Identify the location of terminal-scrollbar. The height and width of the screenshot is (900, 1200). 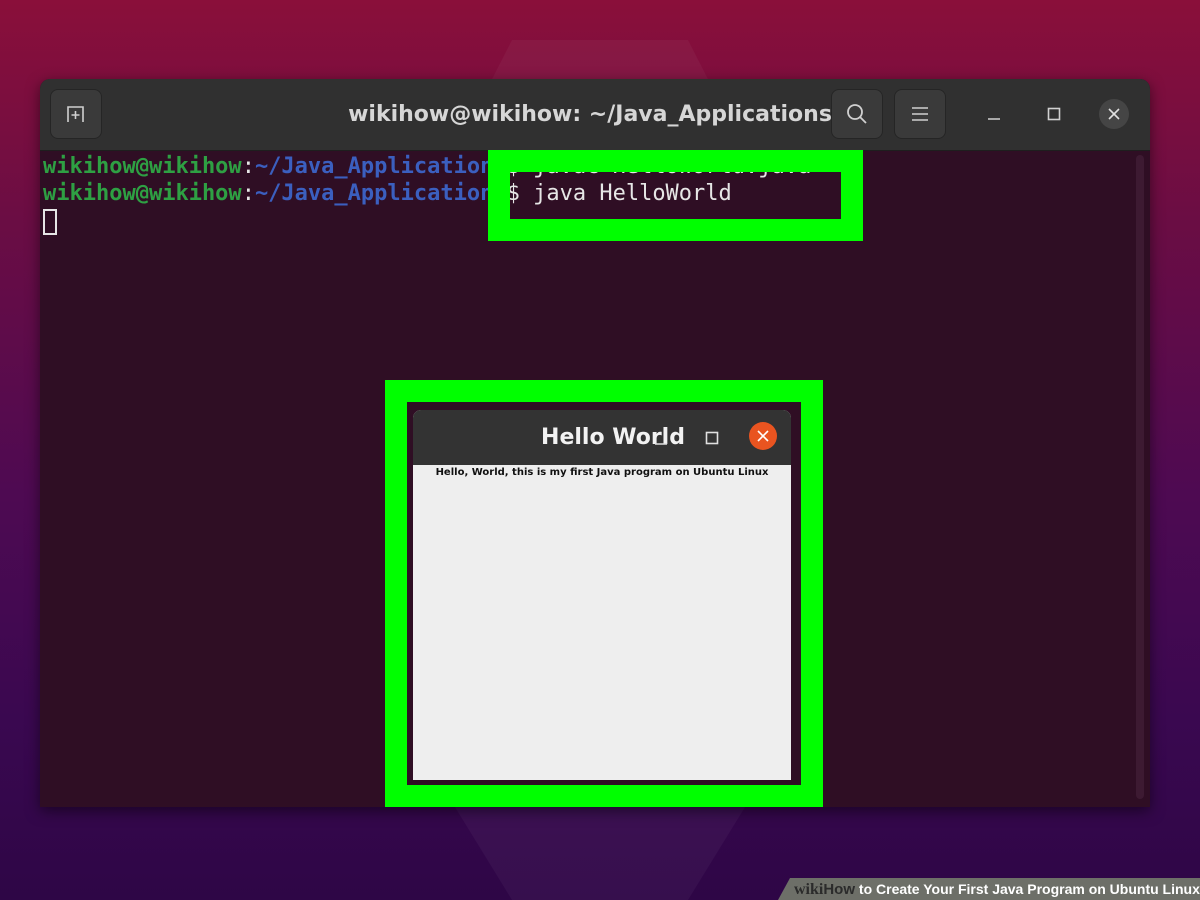
(1140, 477).